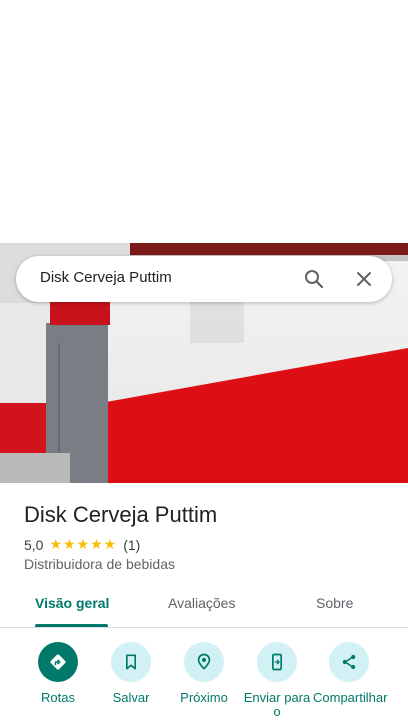 This screenshot has width=408, height=726. I want to click on directions-button: Rotas, so click(58, 673).